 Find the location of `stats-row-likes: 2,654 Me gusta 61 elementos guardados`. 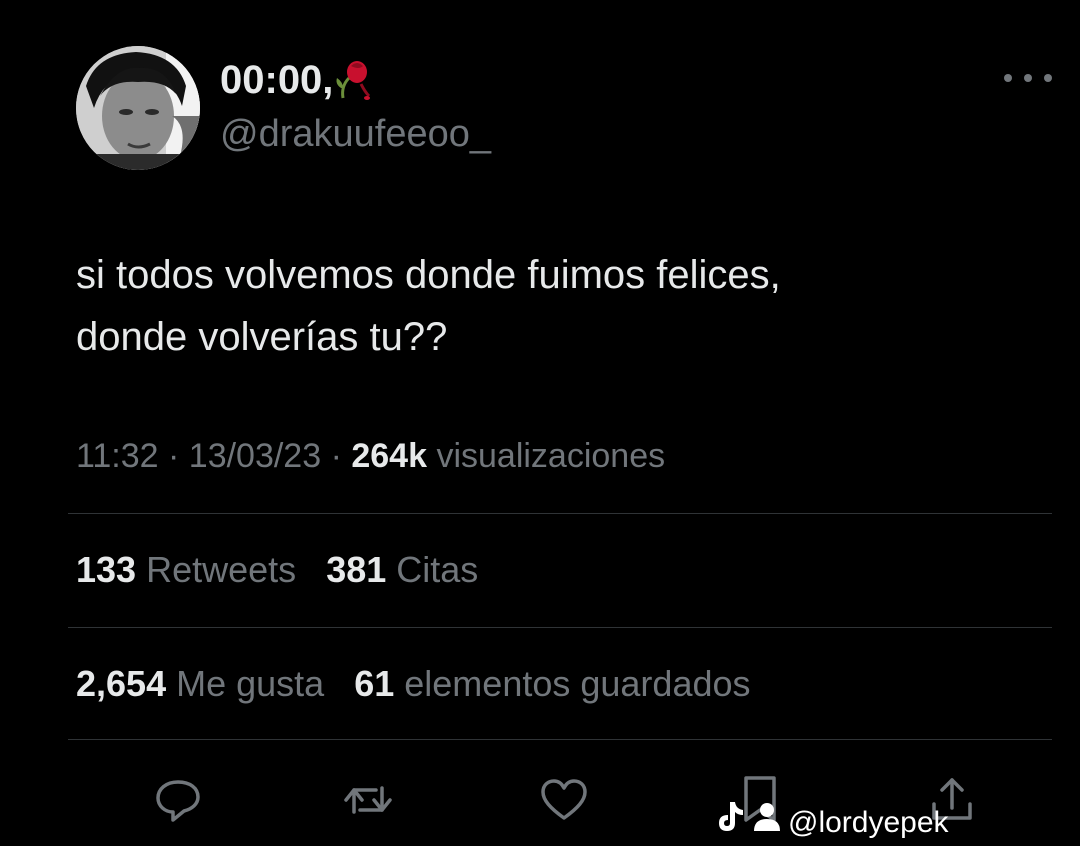

stats-row-likes: 2,654 Me gusta 61 elementos guardados is located at coordinates (413, 684).